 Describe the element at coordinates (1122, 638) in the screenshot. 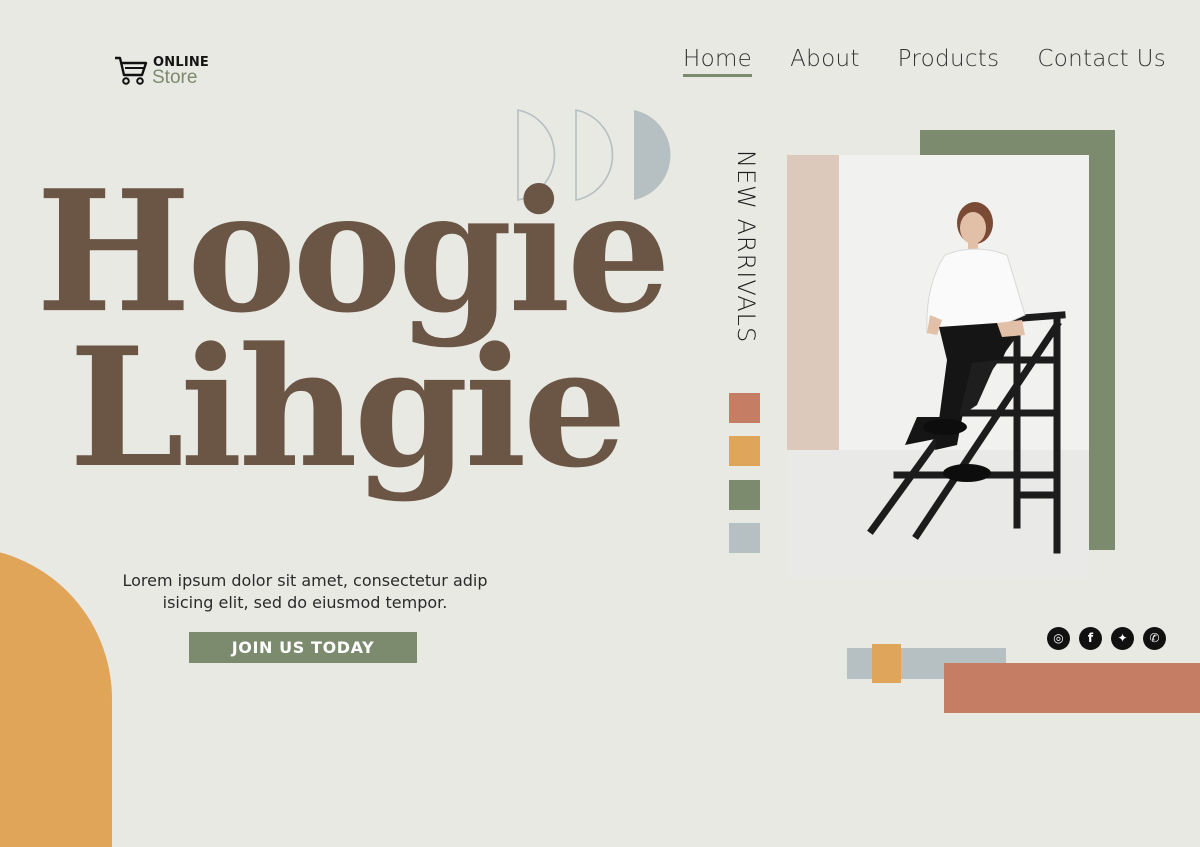

I see `twitter-icon: ✦` at that location.